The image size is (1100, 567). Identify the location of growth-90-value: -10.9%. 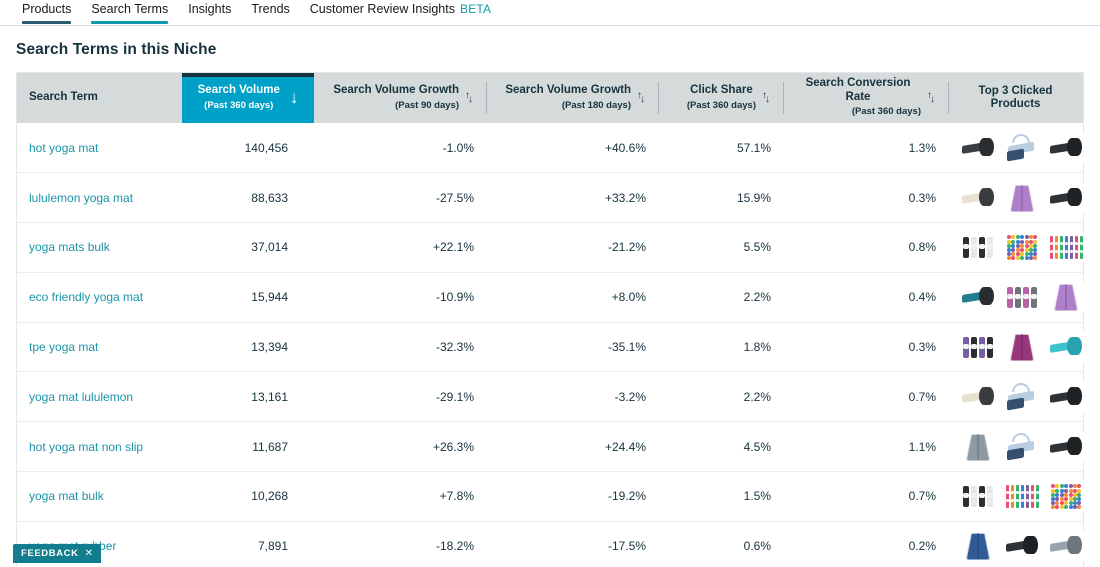
(454, 297).